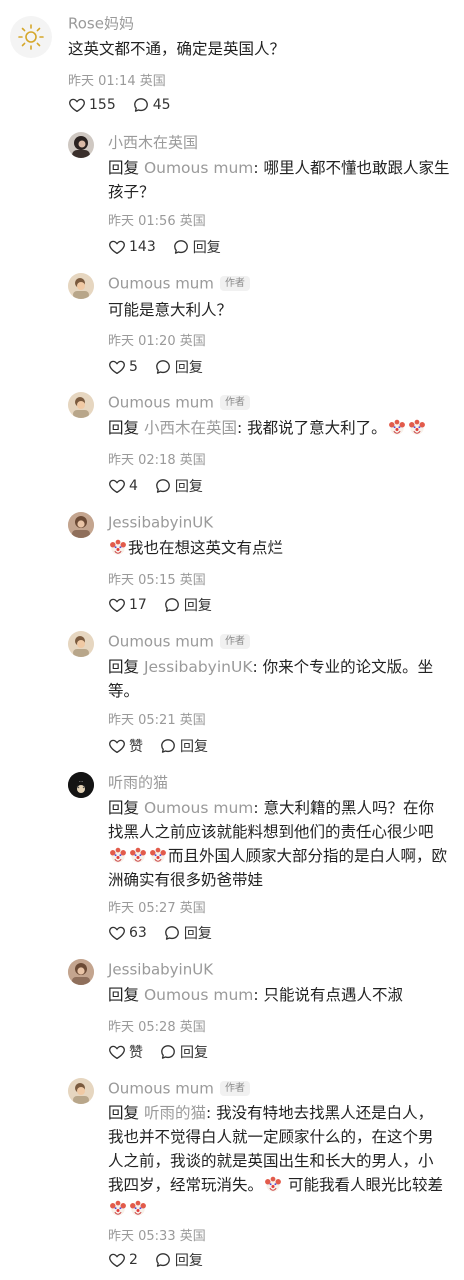  I want to click on username: 听雨的猫, so click(138, 782).